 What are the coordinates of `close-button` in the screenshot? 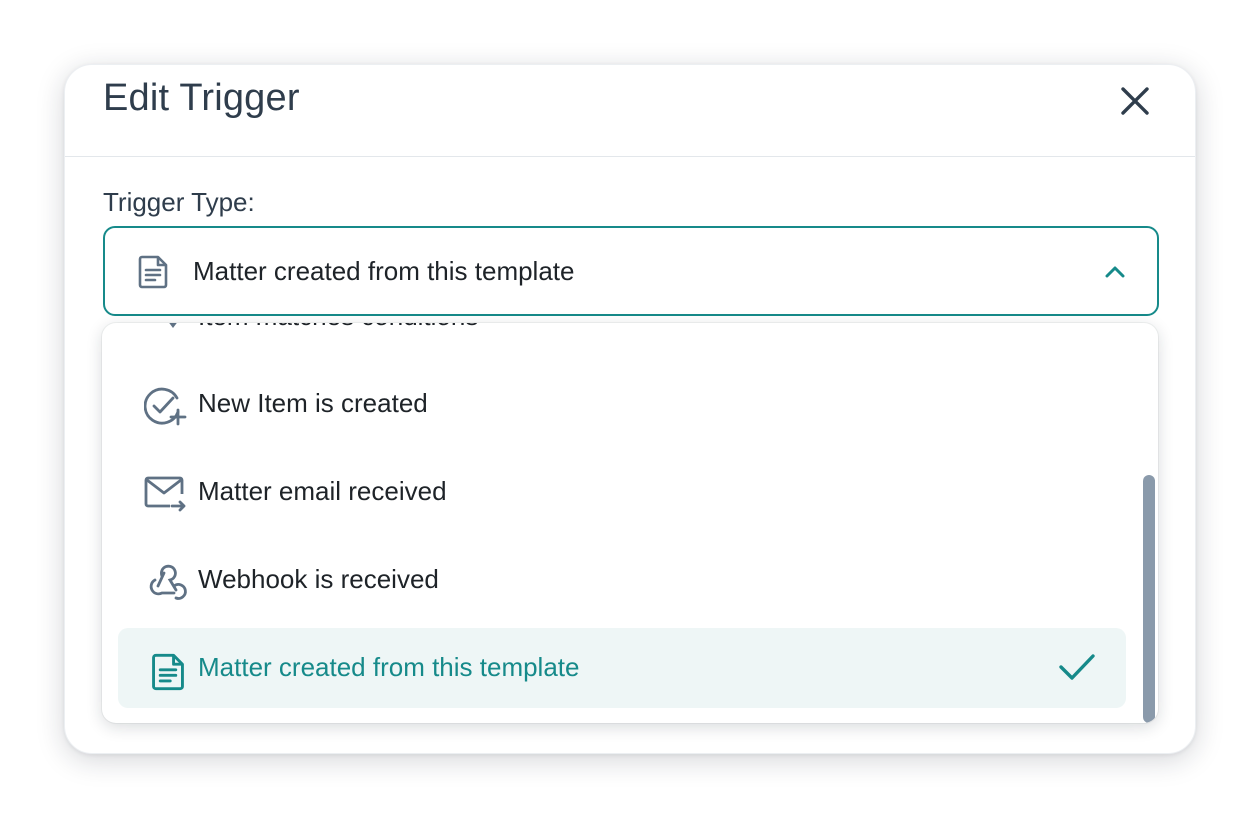 It's located at (1135, 101).